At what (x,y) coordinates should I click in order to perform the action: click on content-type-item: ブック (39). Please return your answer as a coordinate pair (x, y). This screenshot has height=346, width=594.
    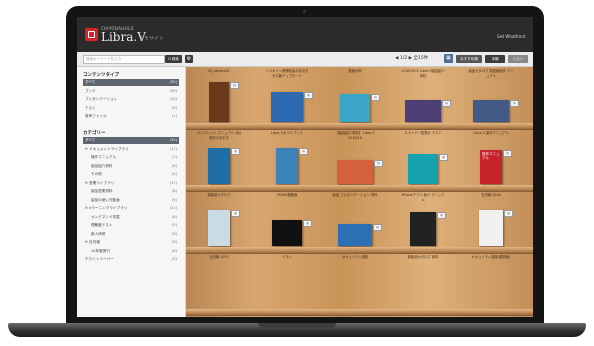
    Looking at the image, I should click on (131, 91).